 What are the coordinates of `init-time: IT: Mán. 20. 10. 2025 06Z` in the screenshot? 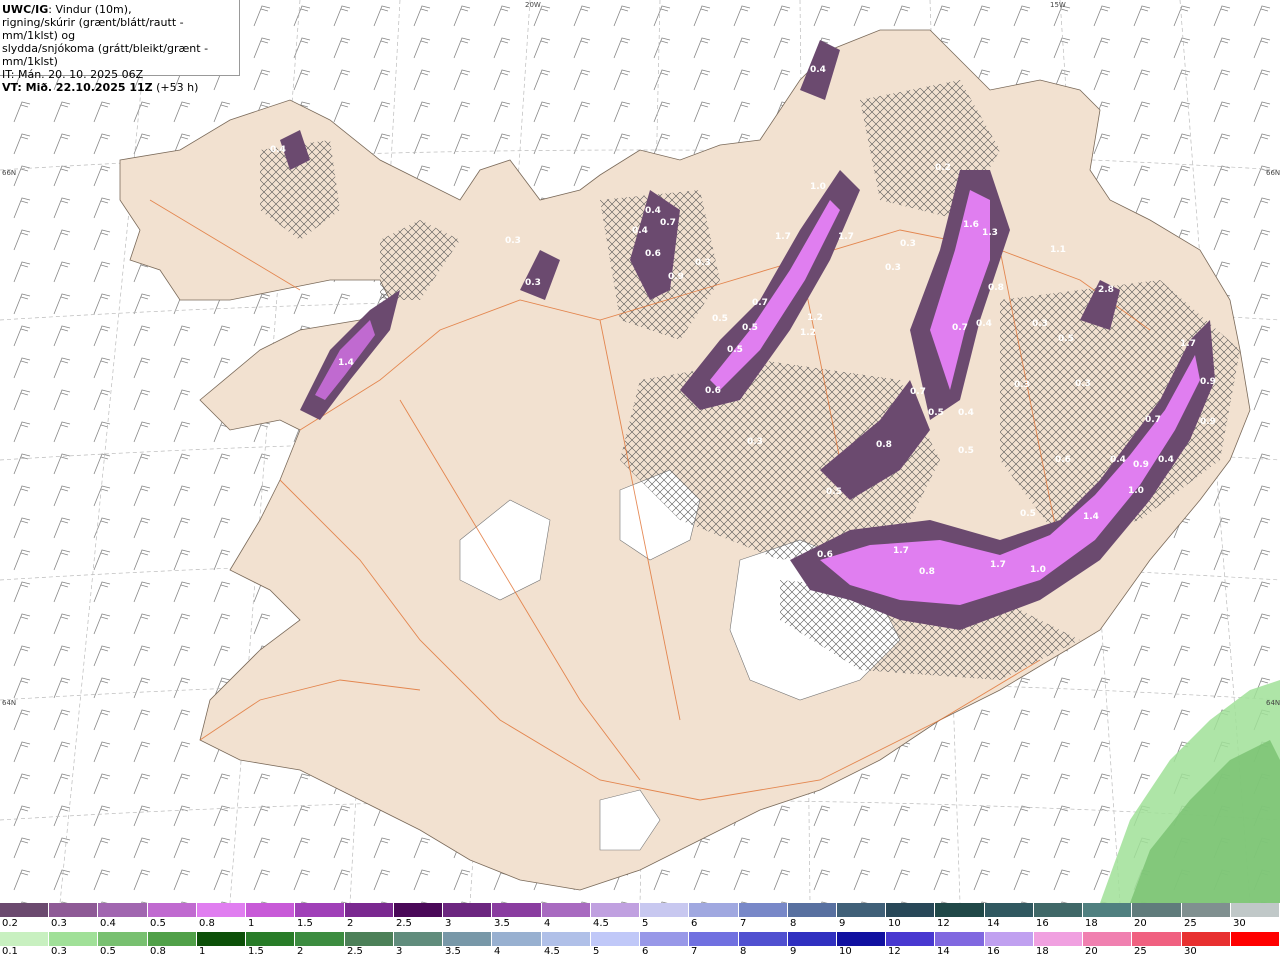 It's located at (73, 74).